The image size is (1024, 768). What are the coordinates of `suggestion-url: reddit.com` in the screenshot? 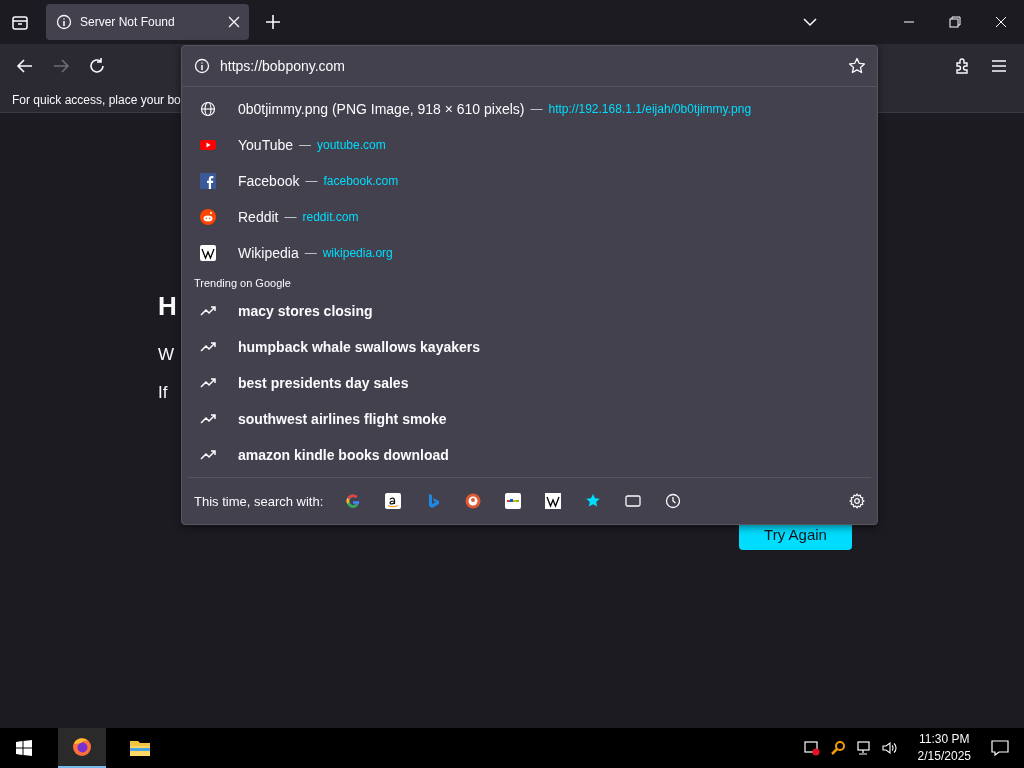 It's located at (330, 217).